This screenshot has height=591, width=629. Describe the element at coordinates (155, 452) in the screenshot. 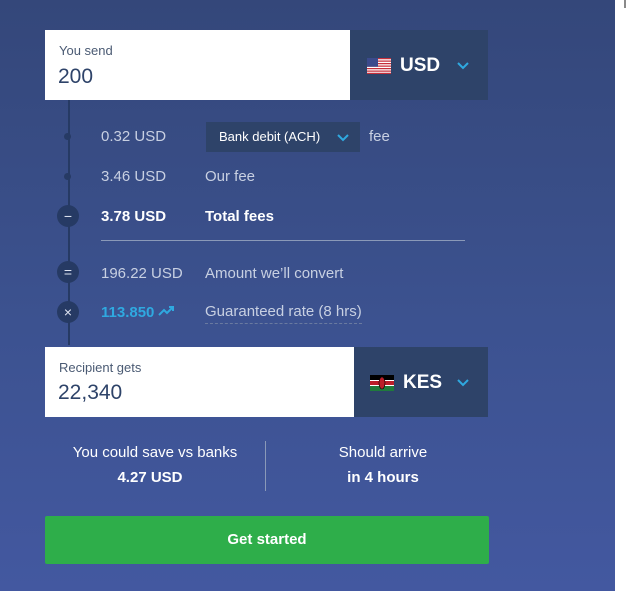

I see `savings-label: You could save vs banks` at that location.